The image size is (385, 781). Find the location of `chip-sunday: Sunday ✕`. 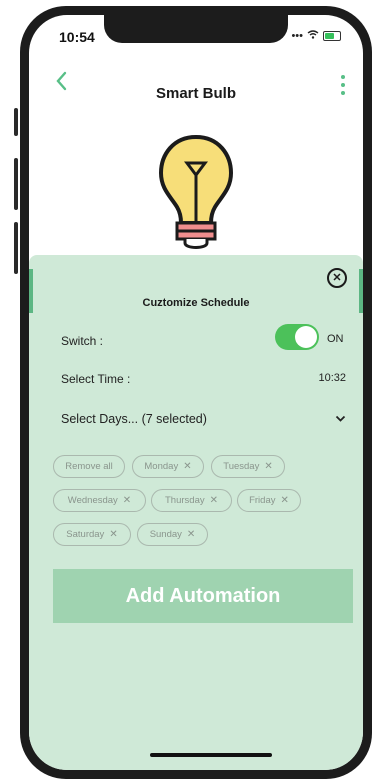

chip-sunday: Sunday ✕ is located at coordinates (172, 534).